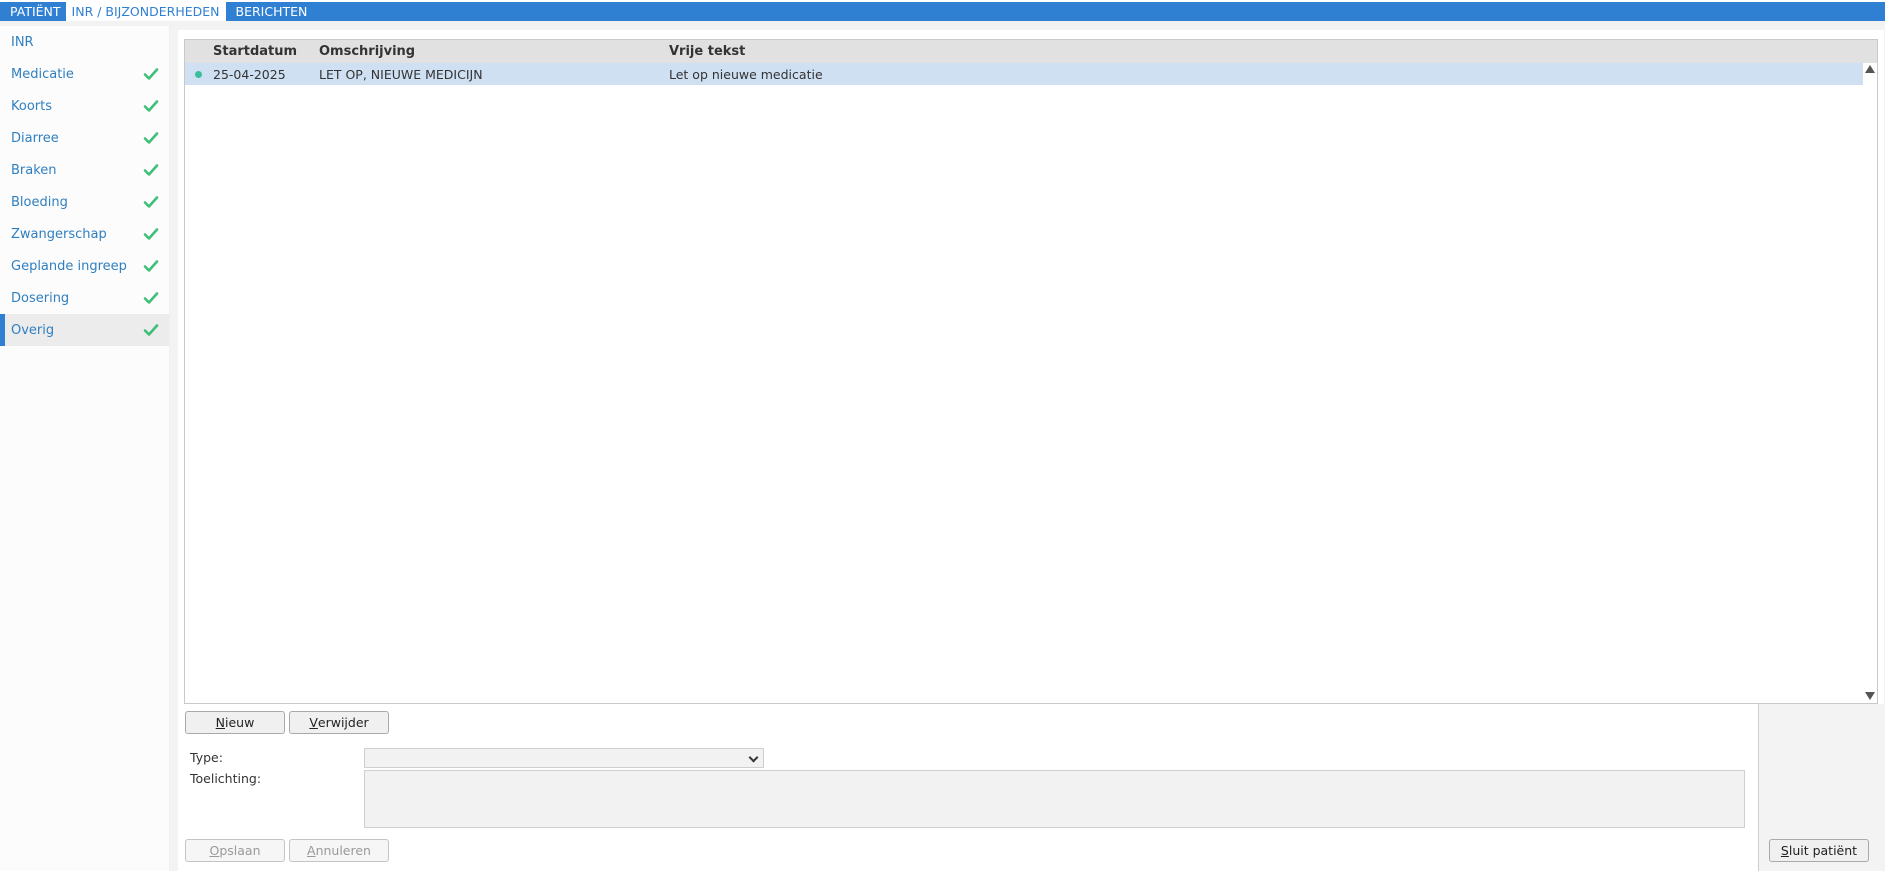 The width and height of the screenshot is (1885, 871). What do you see at coordinates (1054, 799) in the screenshot?
I see `toelichting-textarea` at bounding box center [1054, 799].